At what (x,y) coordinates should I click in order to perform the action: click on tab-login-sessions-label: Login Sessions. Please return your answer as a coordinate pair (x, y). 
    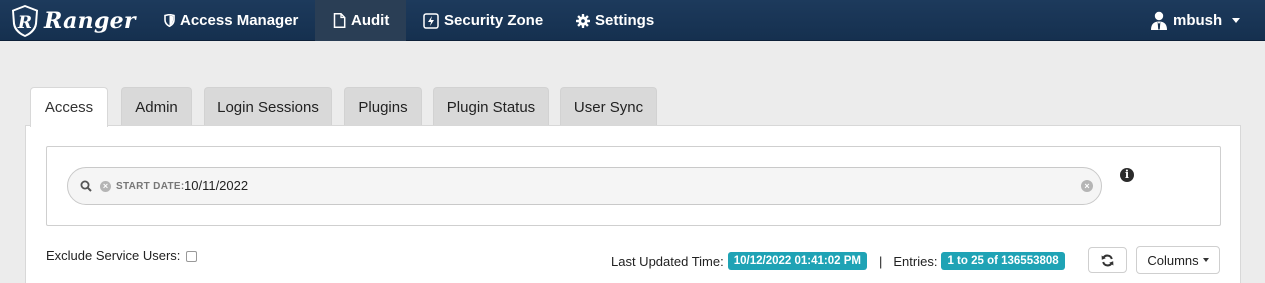
    Looking at the image, I should click on (268, 107).